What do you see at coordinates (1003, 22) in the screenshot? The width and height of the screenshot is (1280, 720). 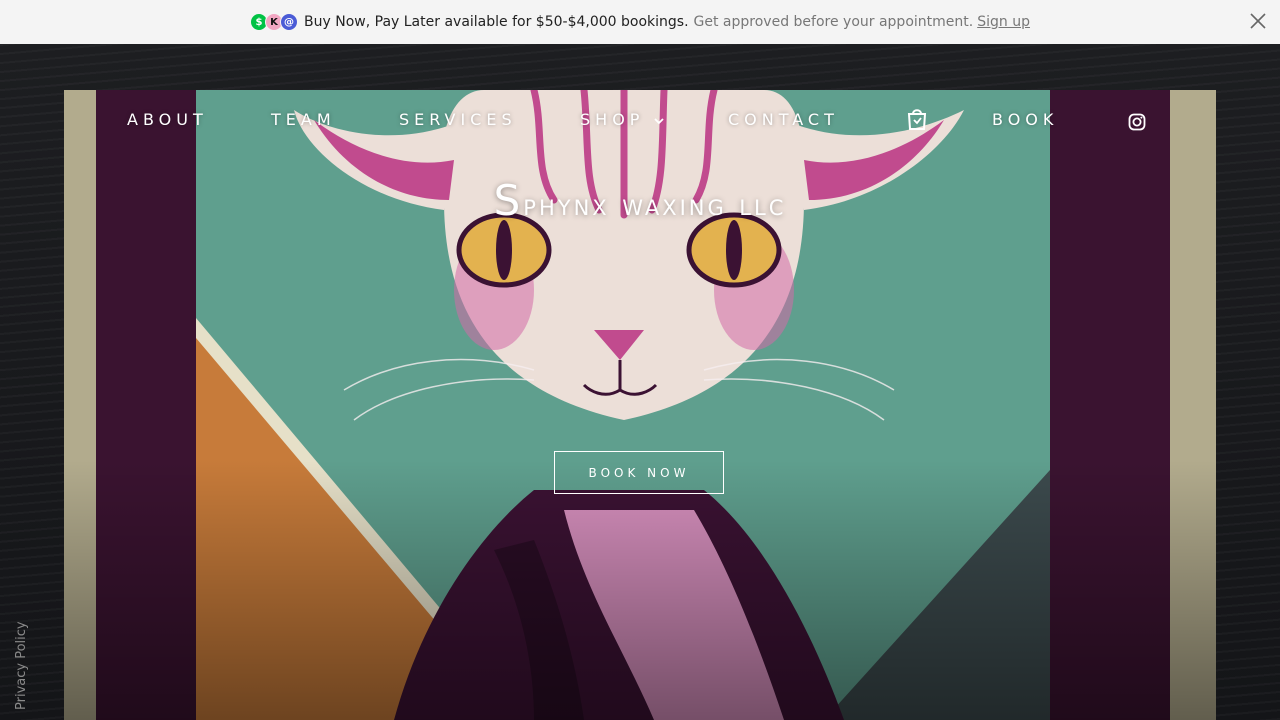 I see `signup-link: Sign up` at bounding box center [1003, 22].